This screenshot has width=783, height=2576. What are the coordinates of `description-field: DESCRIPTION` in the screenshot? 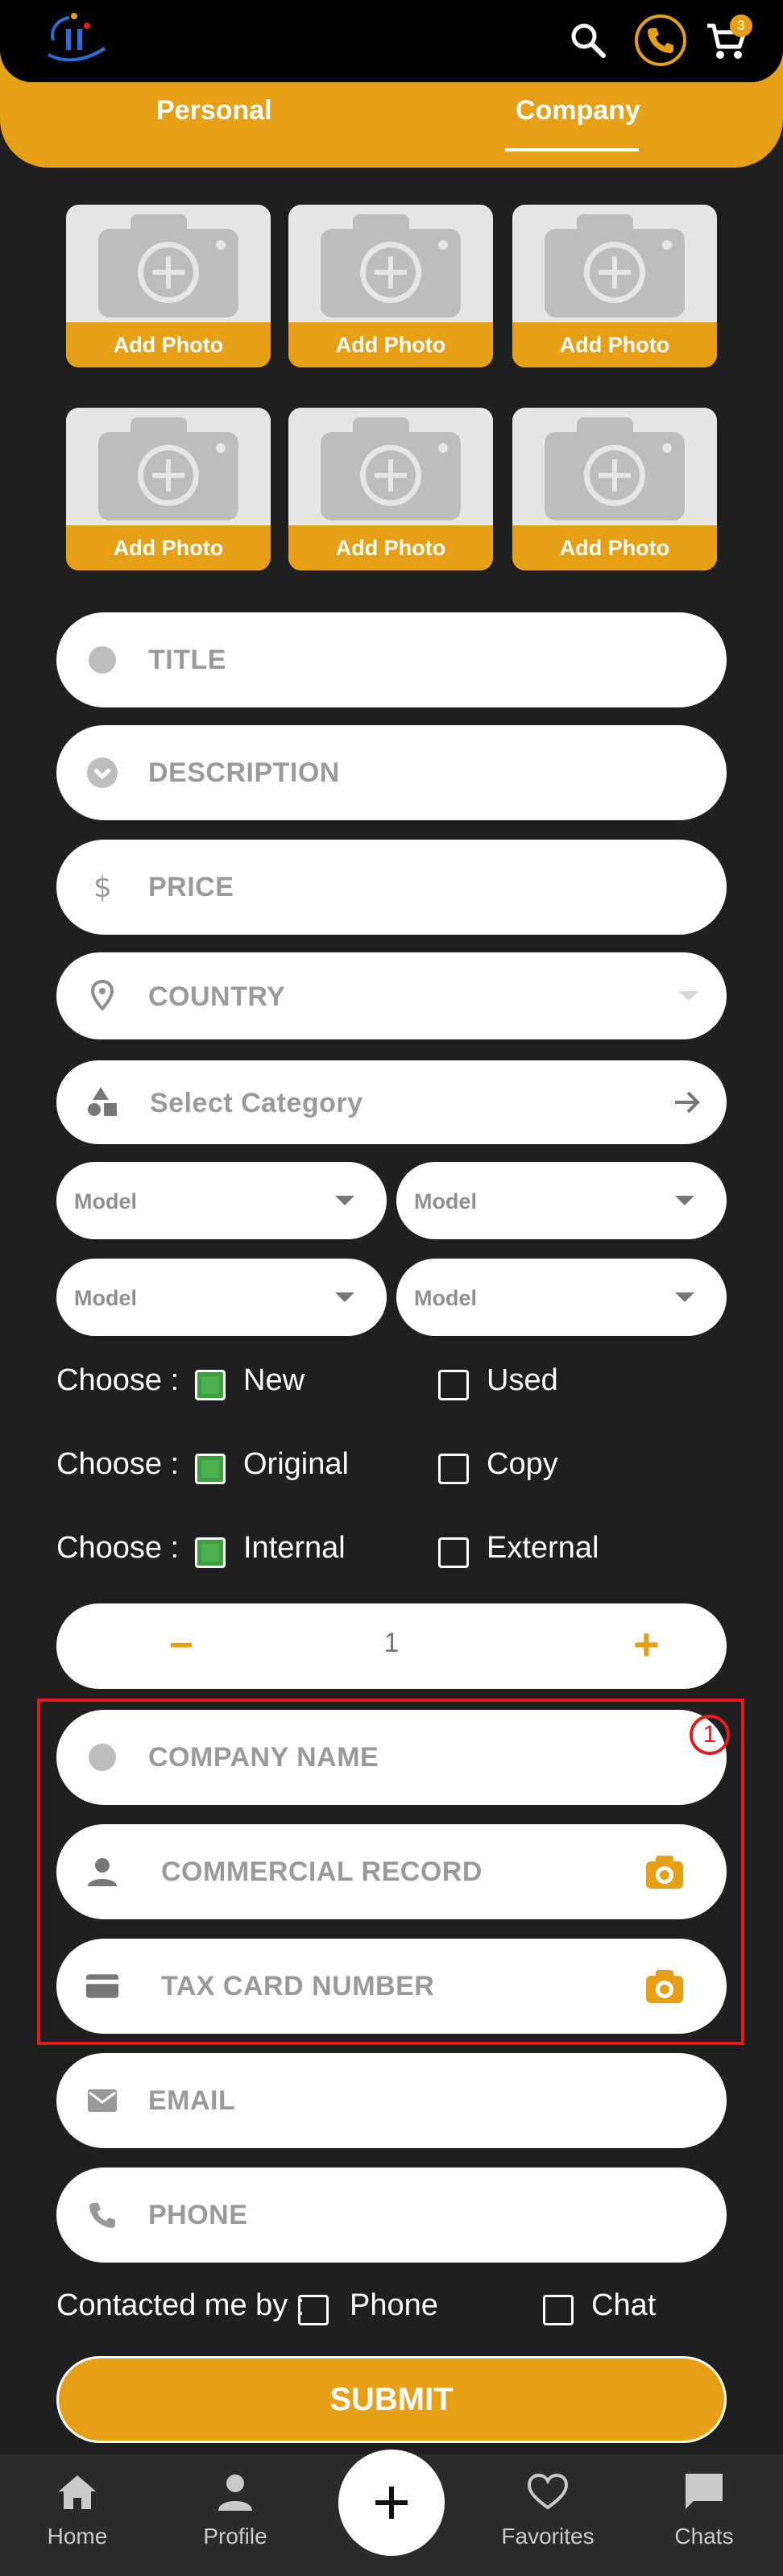 It's located at (391, 772).